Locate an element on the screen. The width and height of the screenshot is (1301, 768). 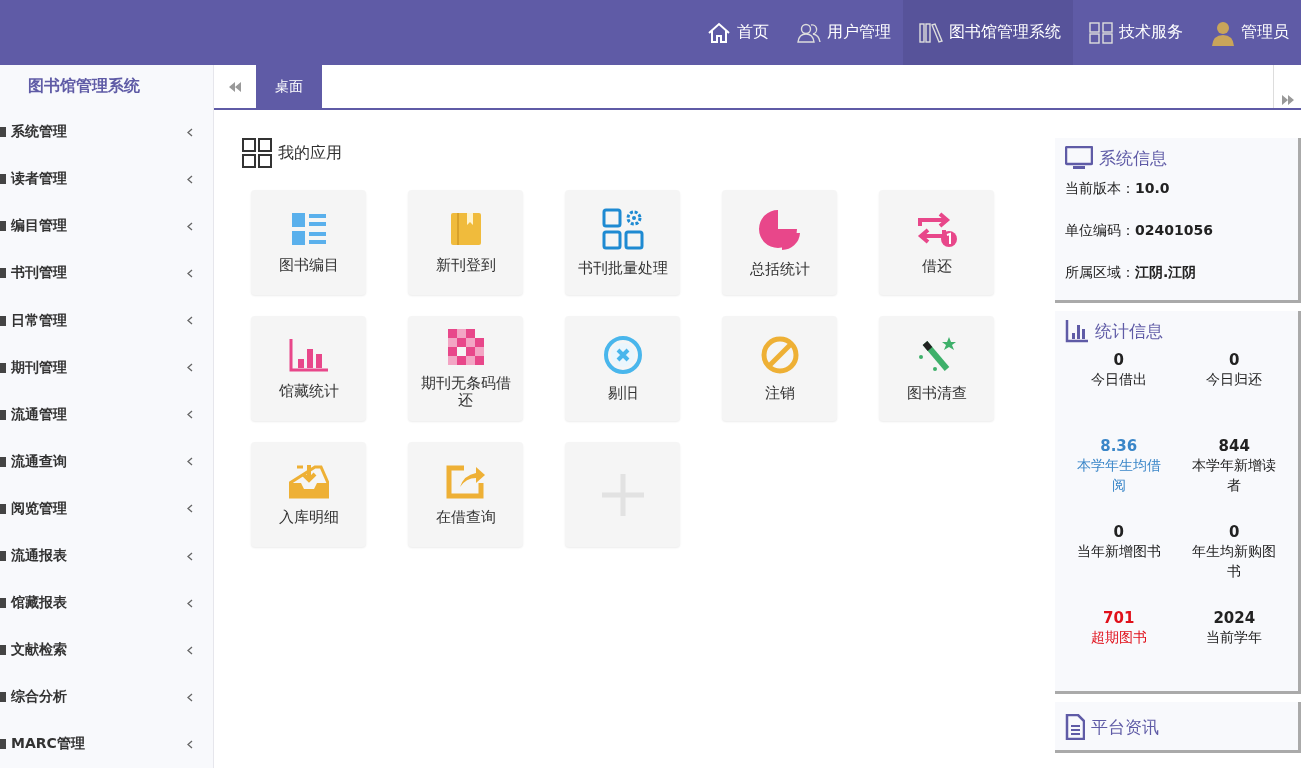
app-tile: 注销 is located at coordinates (779, 368).